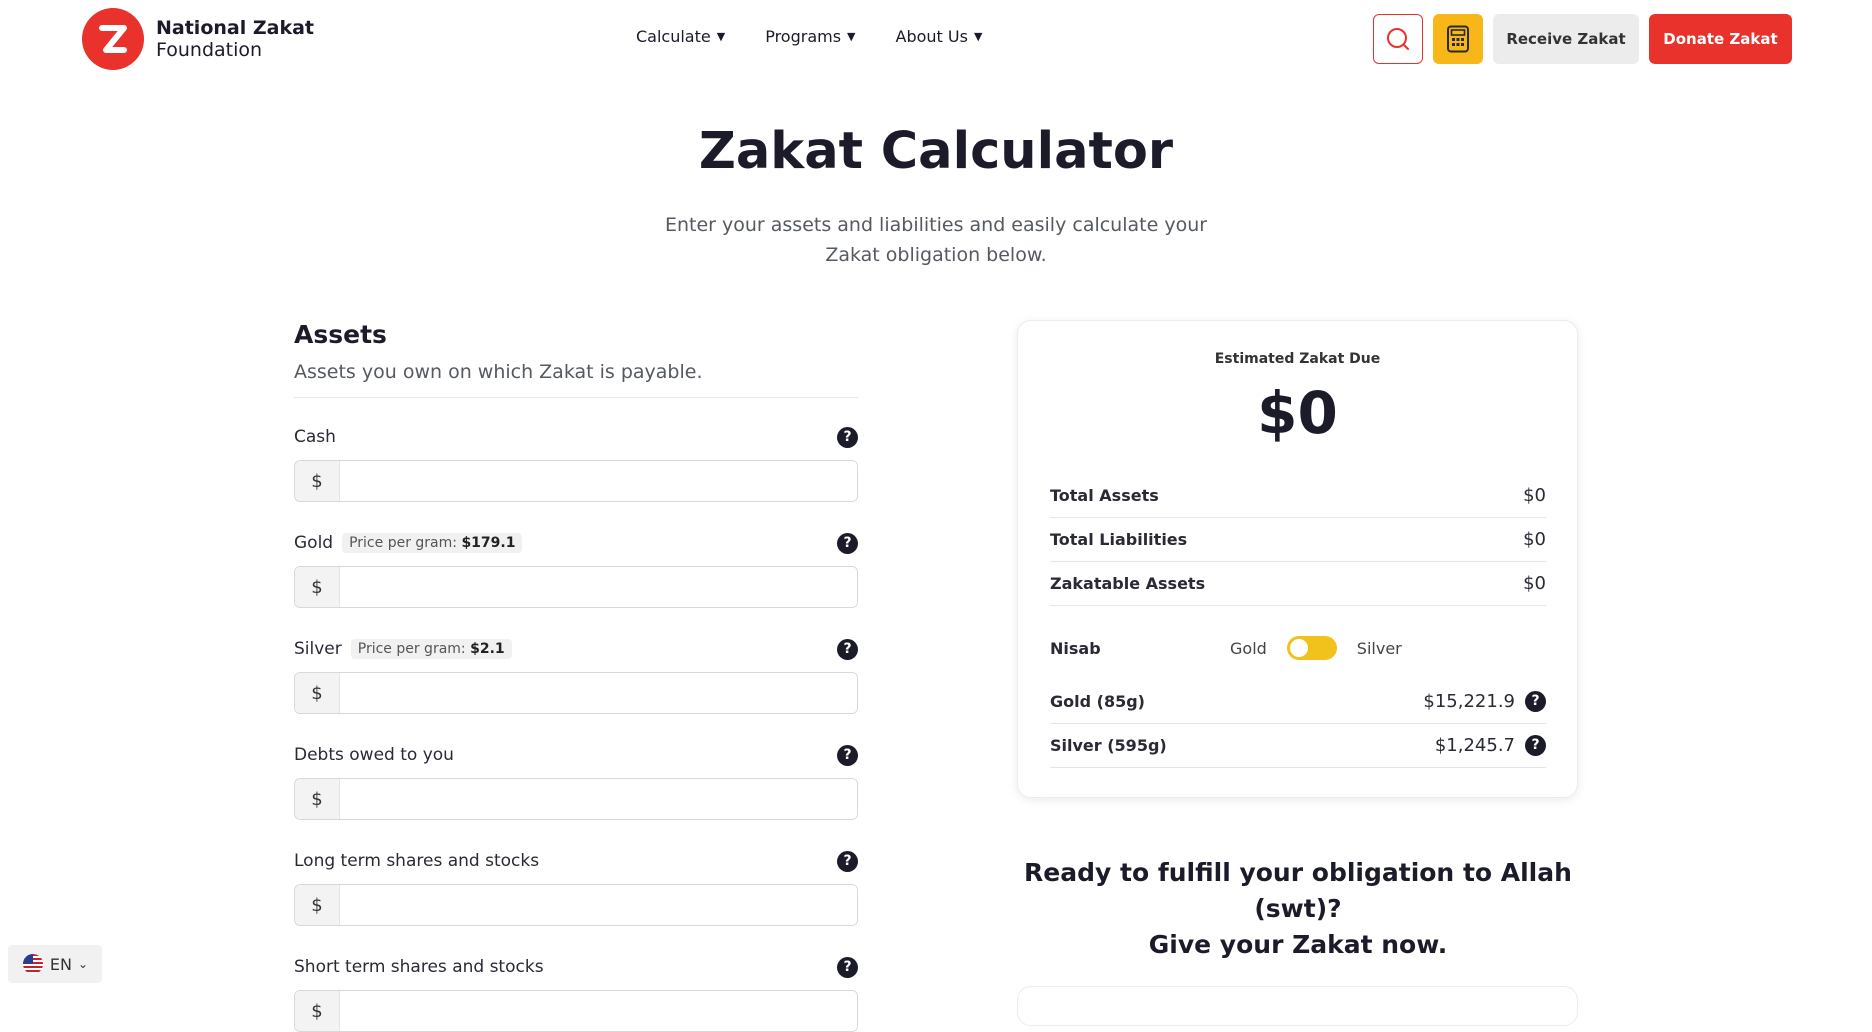  What do you see at coordinates (1379, 648) in the screenshot?
I see `nisab-silver-option: Silver` at bounding box center [1379, 648].